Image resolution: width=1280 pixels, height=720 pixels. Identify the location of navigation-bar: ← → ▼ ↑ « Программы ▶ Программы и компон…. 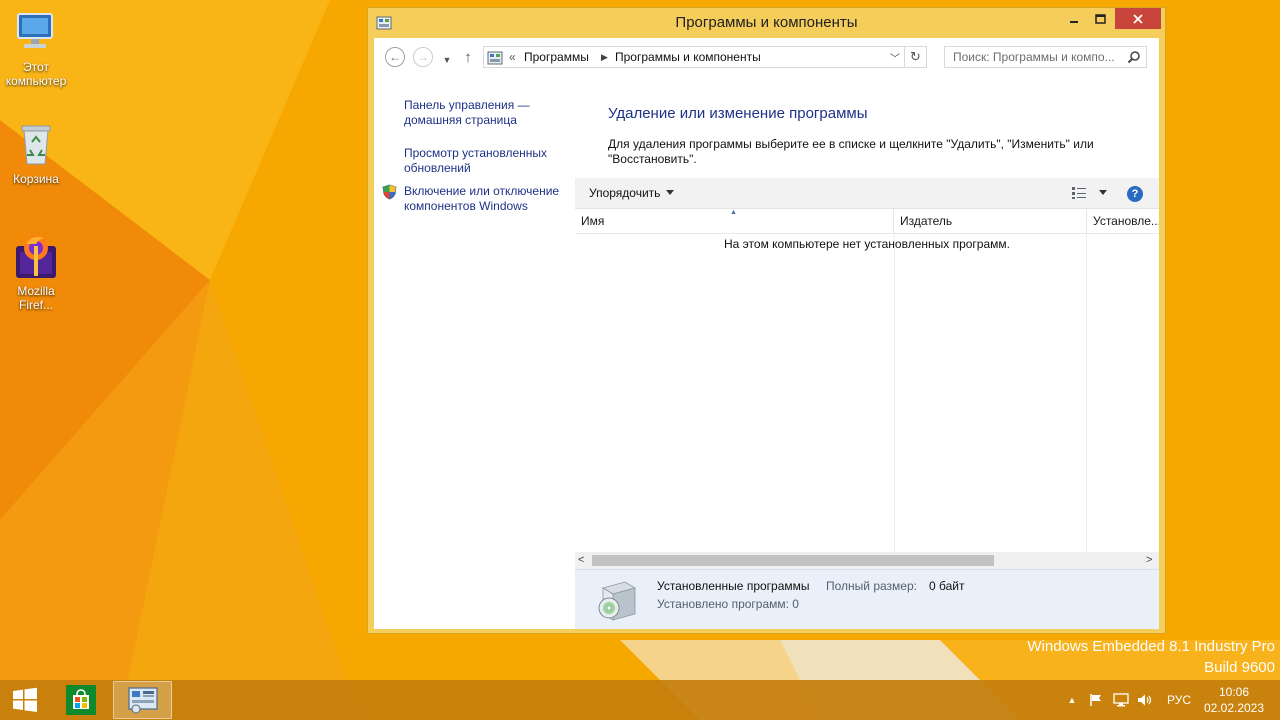
(766, 57).